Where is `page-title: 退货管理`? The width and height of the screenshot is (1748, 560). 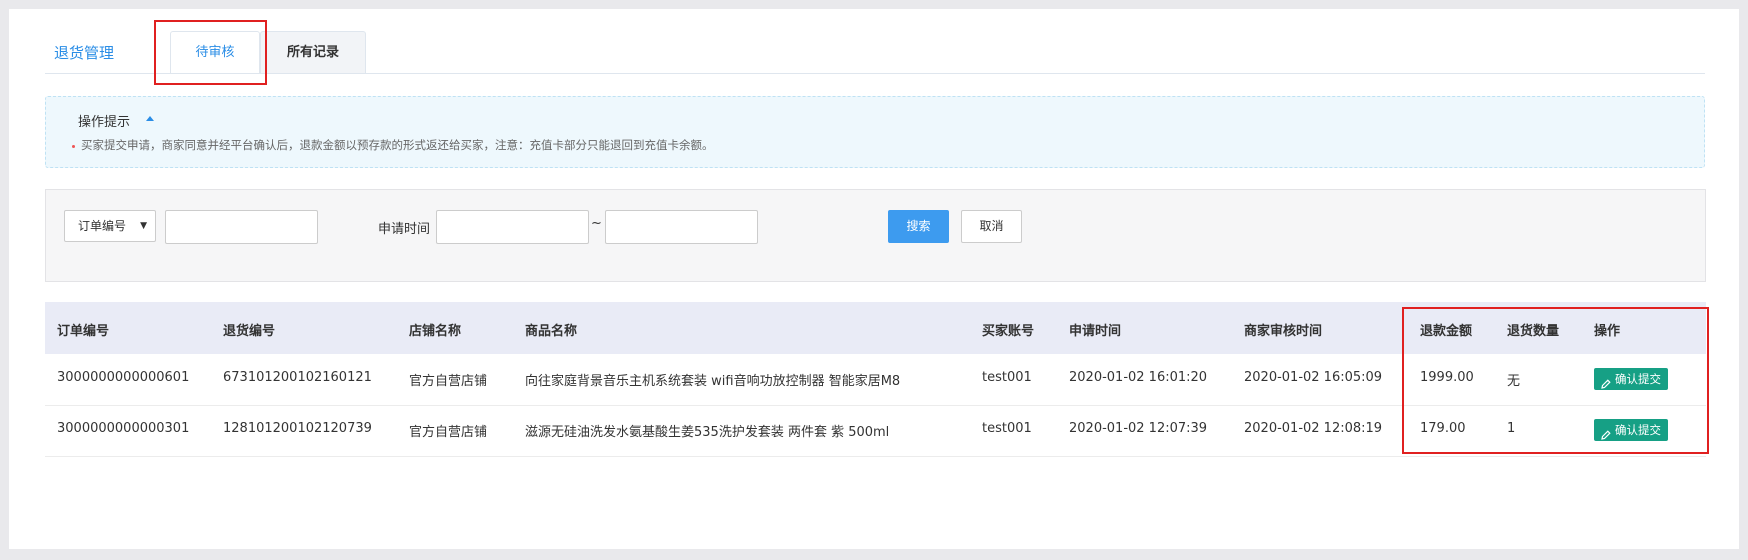 page-title: 退货管理 is located at coordinates (84, 53).